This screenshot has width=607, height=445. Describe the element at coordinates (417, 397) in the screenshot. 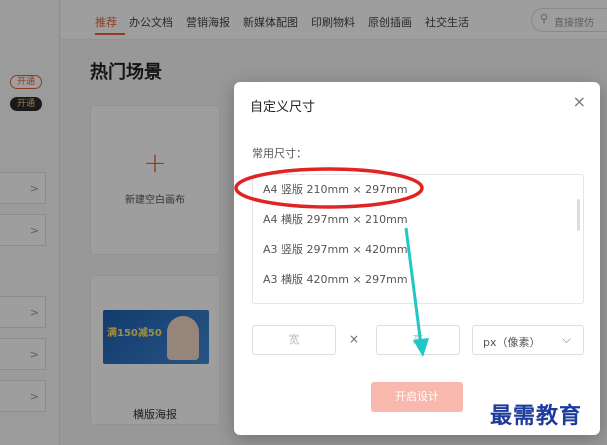

I see `start-design-button: 开启设计` at that location.